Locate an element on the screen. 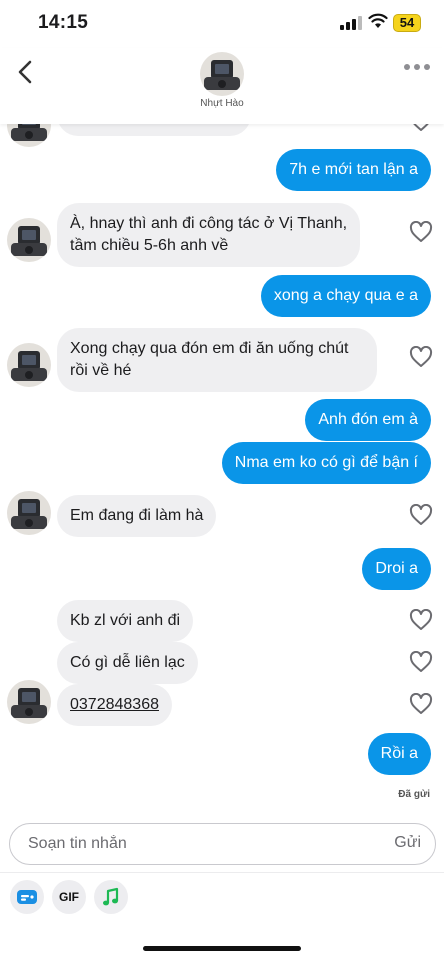 This screenshot has height=960, width=444. message-composer: Gửi is located at coordinates (222, 844).